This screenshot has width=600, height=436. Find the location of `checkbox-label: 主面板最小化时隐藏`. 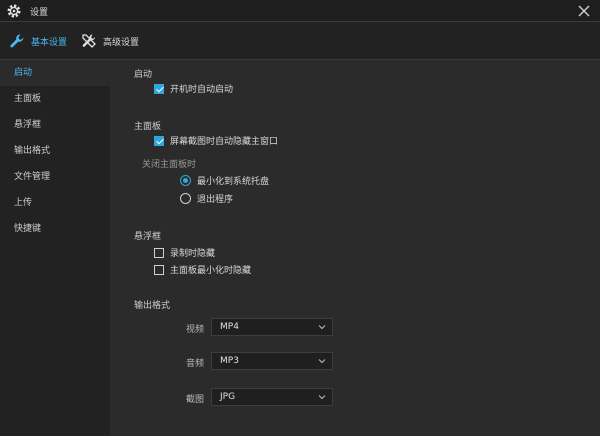

checkbox-label: 主面板最小化时隐藏 is located at coordinates (211, 271).